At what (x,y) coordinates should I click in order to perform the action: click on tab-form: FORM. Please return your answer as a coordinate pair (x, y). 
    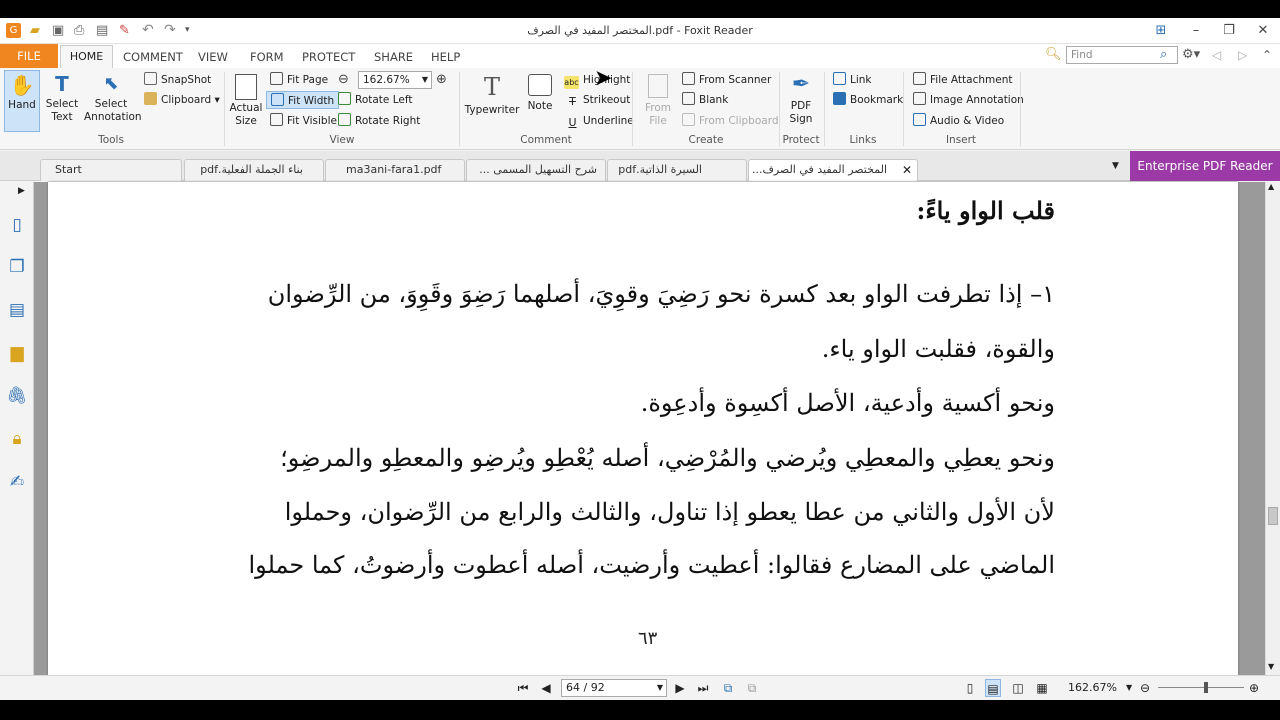
    Looking at the image, I should click on (267, 57).